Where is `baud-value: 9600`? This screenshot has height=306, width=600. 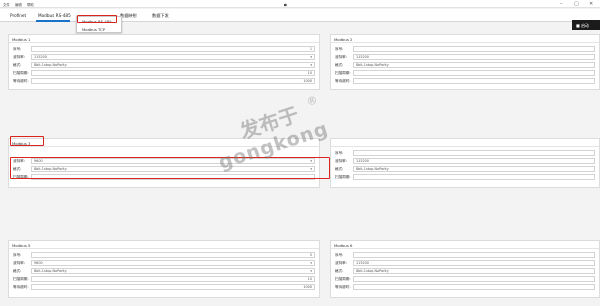
baud-value: 9600 is located at coordinates (38, 263).